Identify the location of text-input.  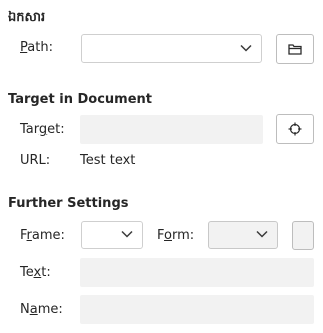
(197, 272).